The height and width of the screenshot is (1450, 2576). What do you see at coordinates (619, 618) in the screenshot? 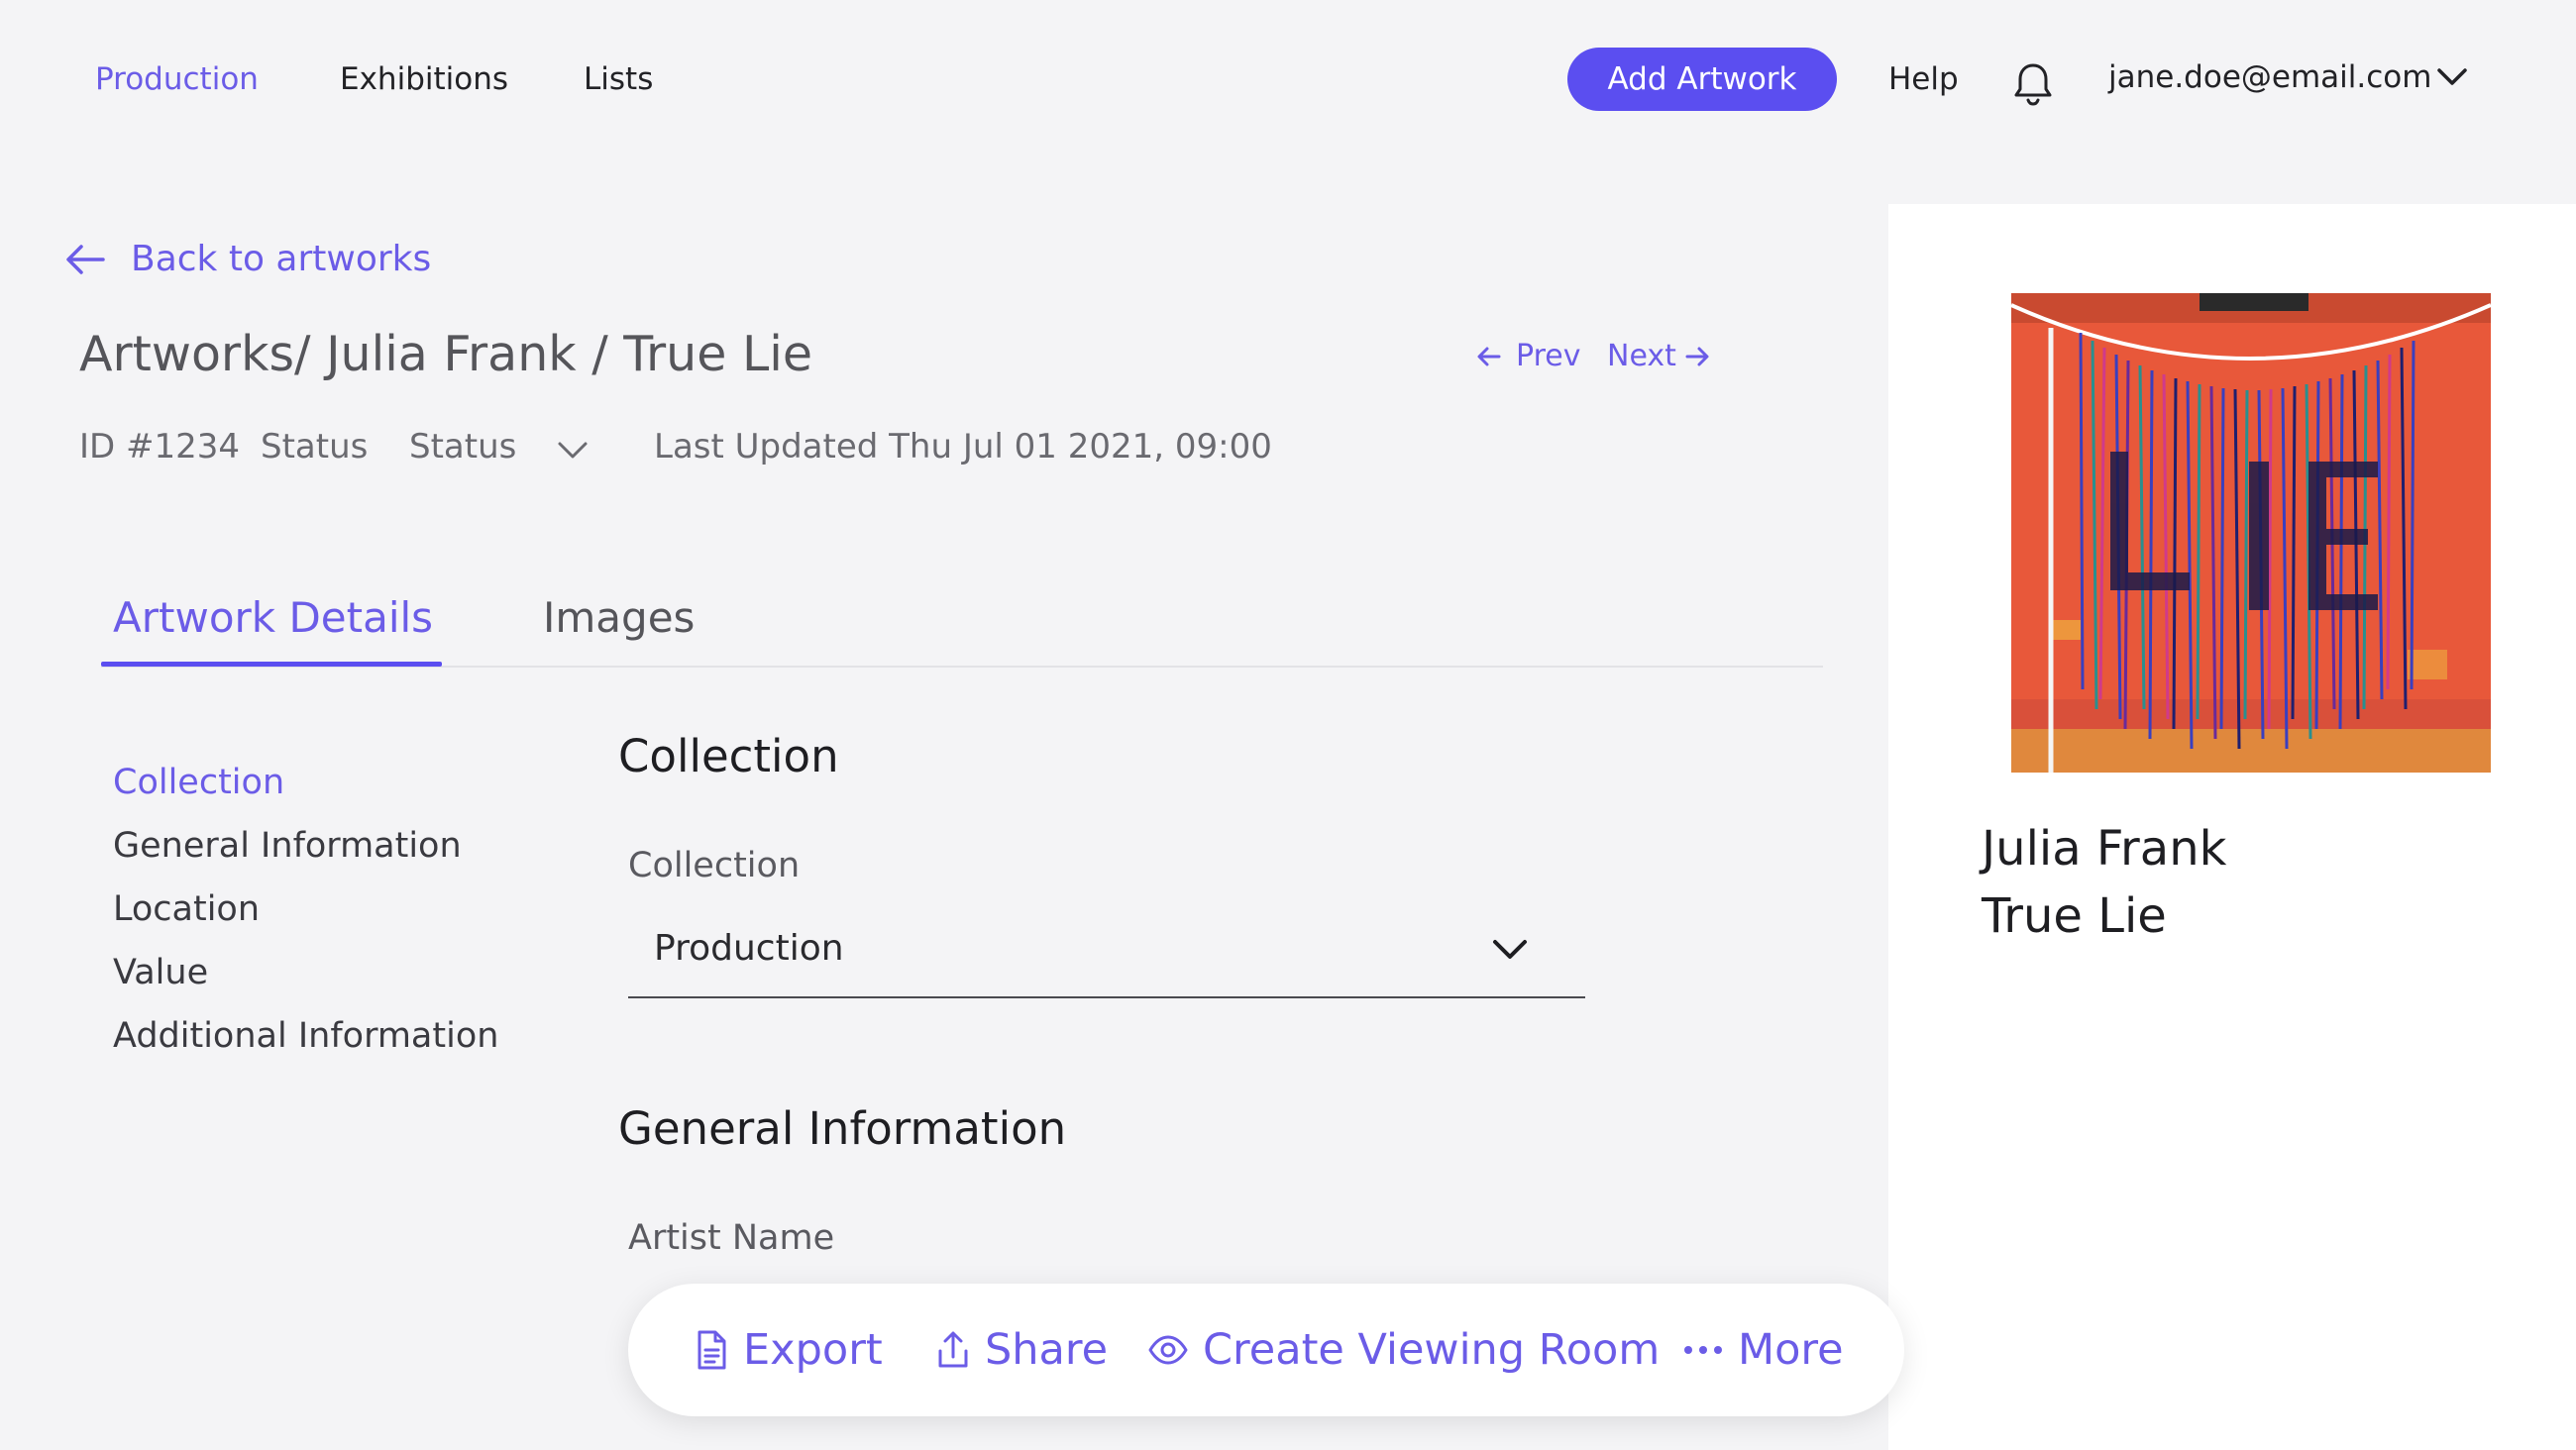
I see `tab-images: Images` at bounding box center [619, 618].